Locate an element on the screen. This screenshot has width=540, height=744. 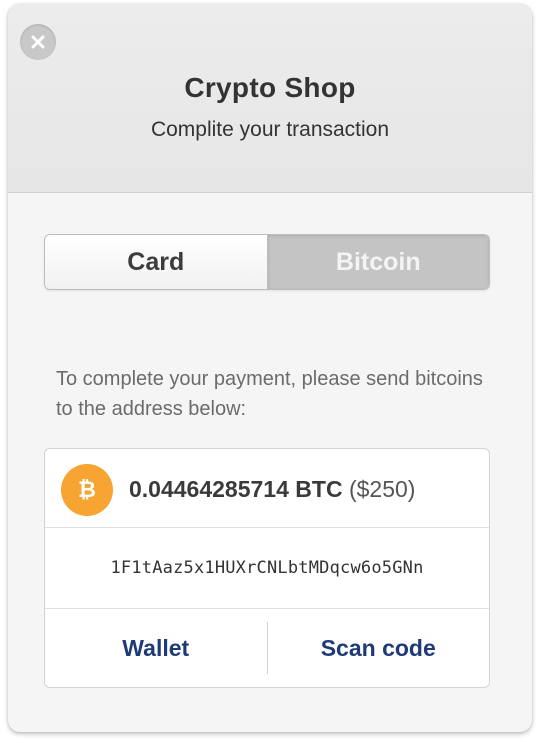
amount-btc: 0.04464285714 BTC is located at coordinates (236, 489).